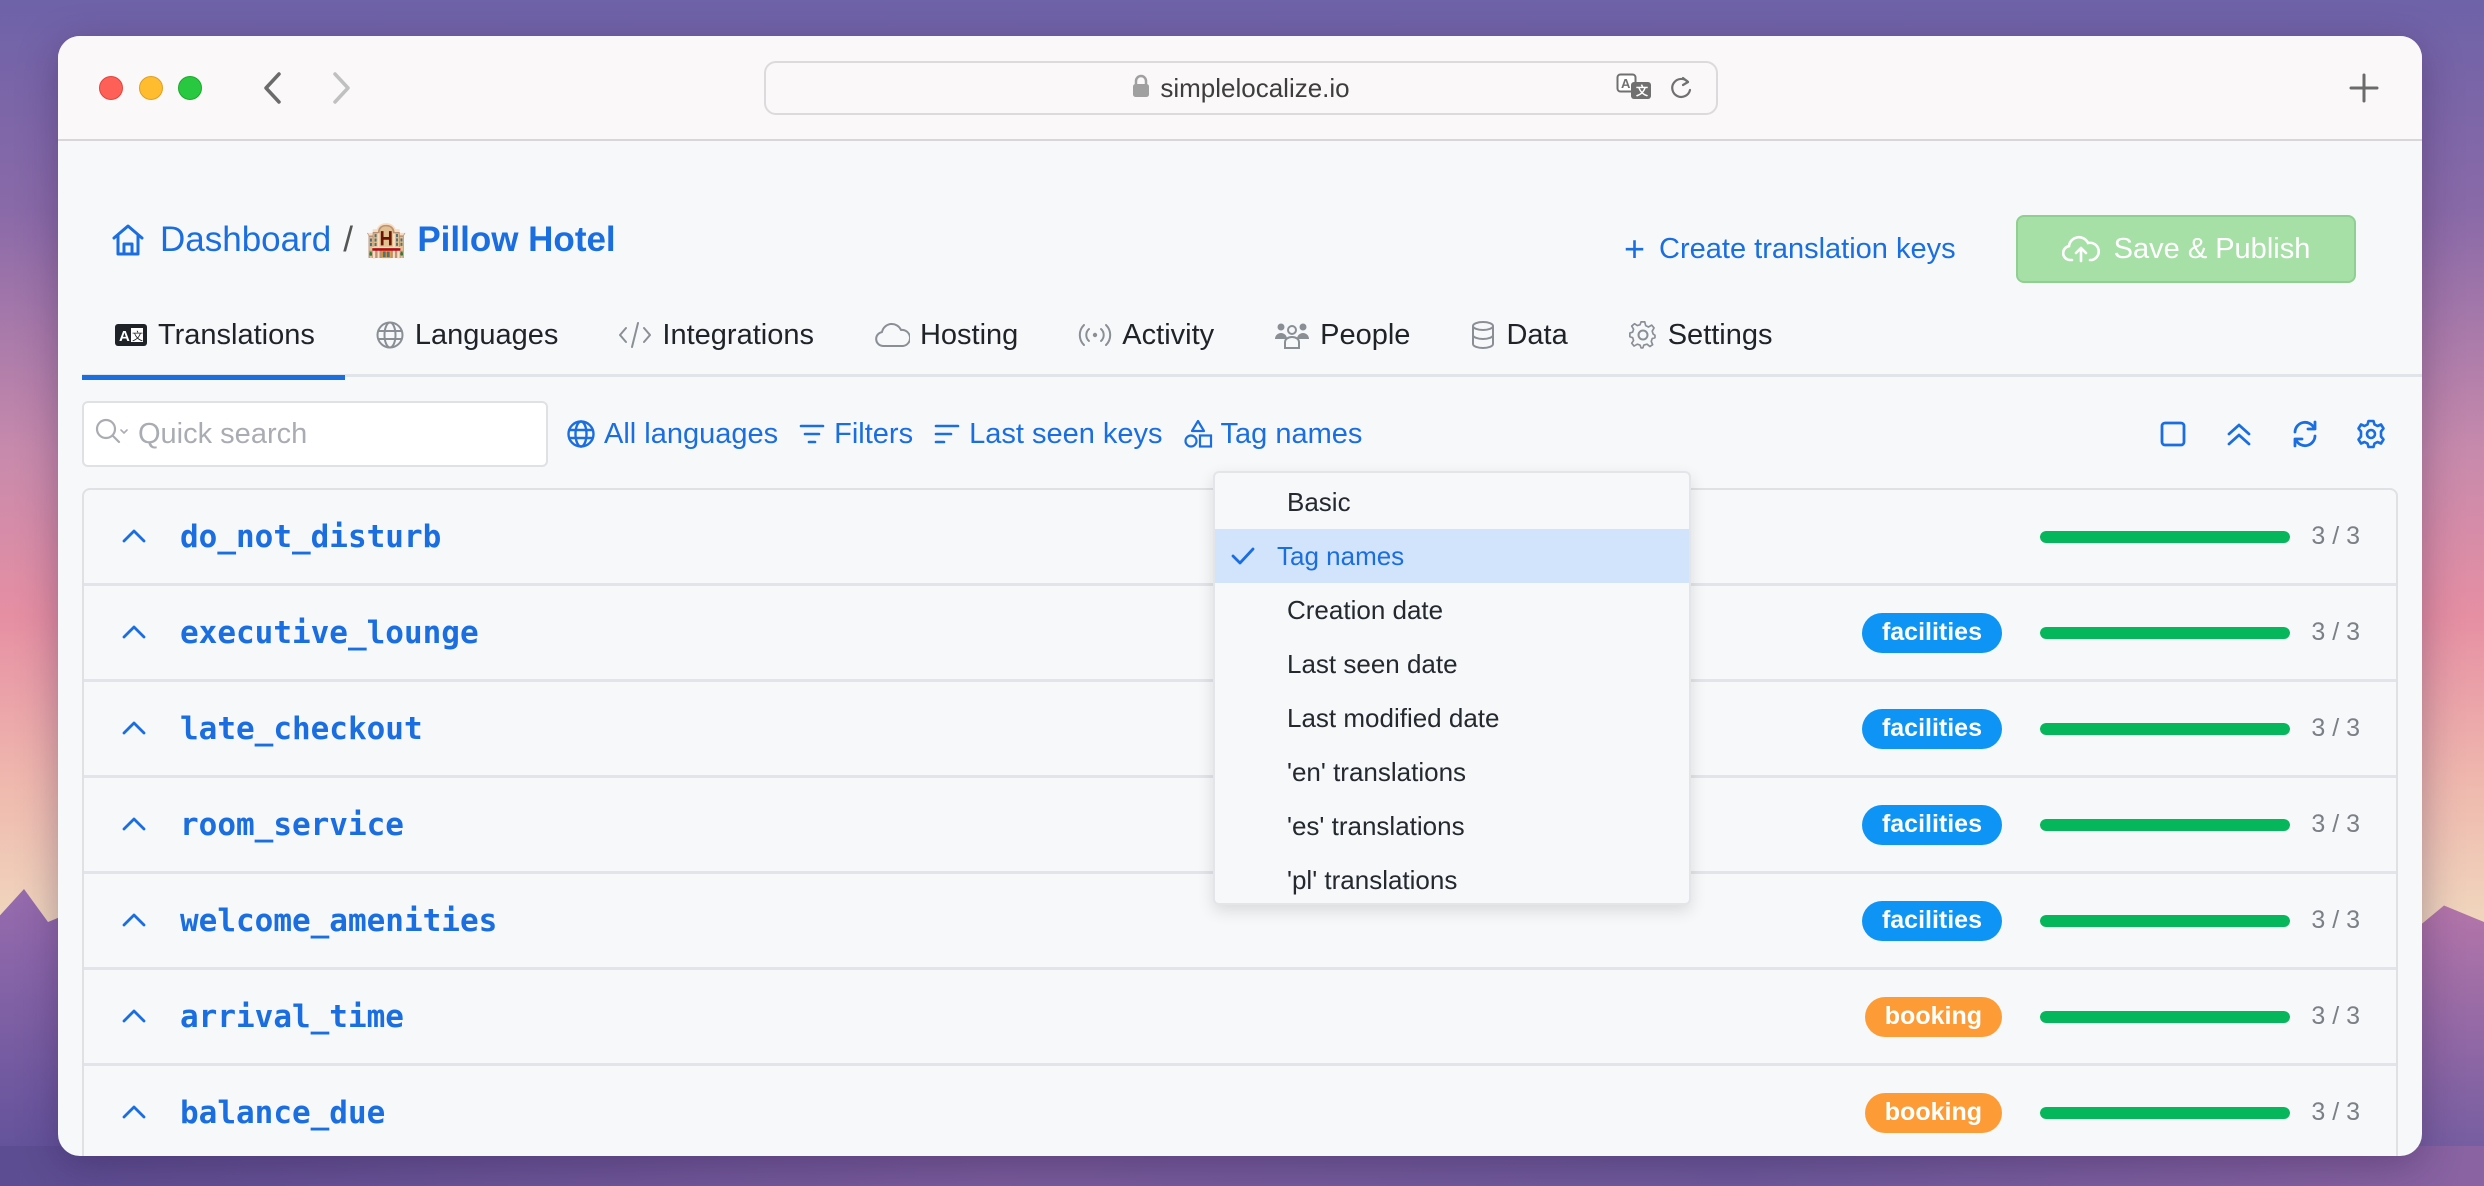  What do you see at coordinates (111, 88) in the screenshot?
I see `close-window-button` at bounding box center [111, 88].